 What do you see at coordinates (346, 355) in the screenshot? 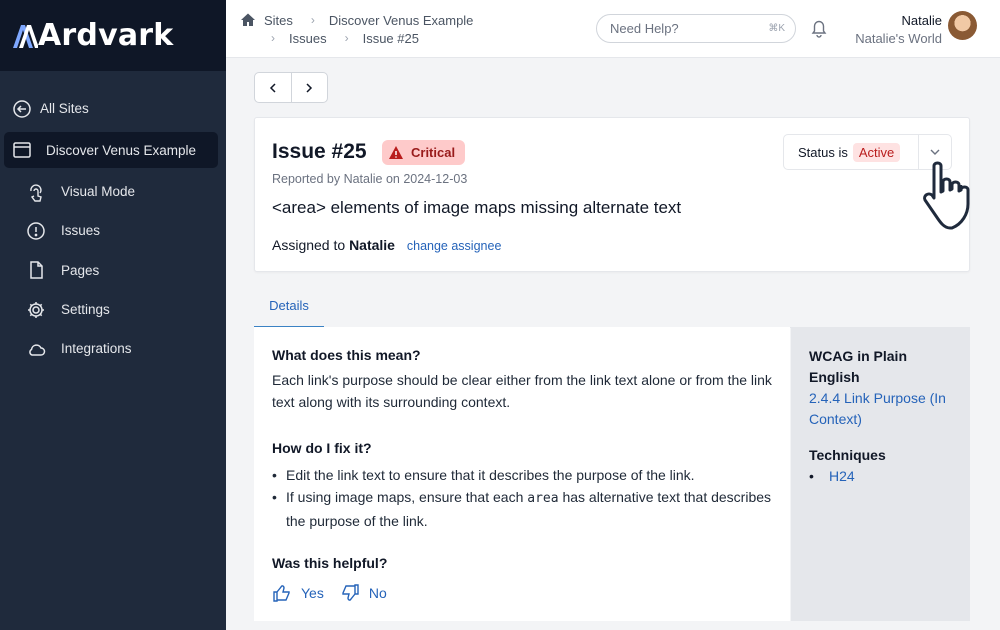
I see `meaning-heading: What does this mean?` at bounding box center [346, 355].